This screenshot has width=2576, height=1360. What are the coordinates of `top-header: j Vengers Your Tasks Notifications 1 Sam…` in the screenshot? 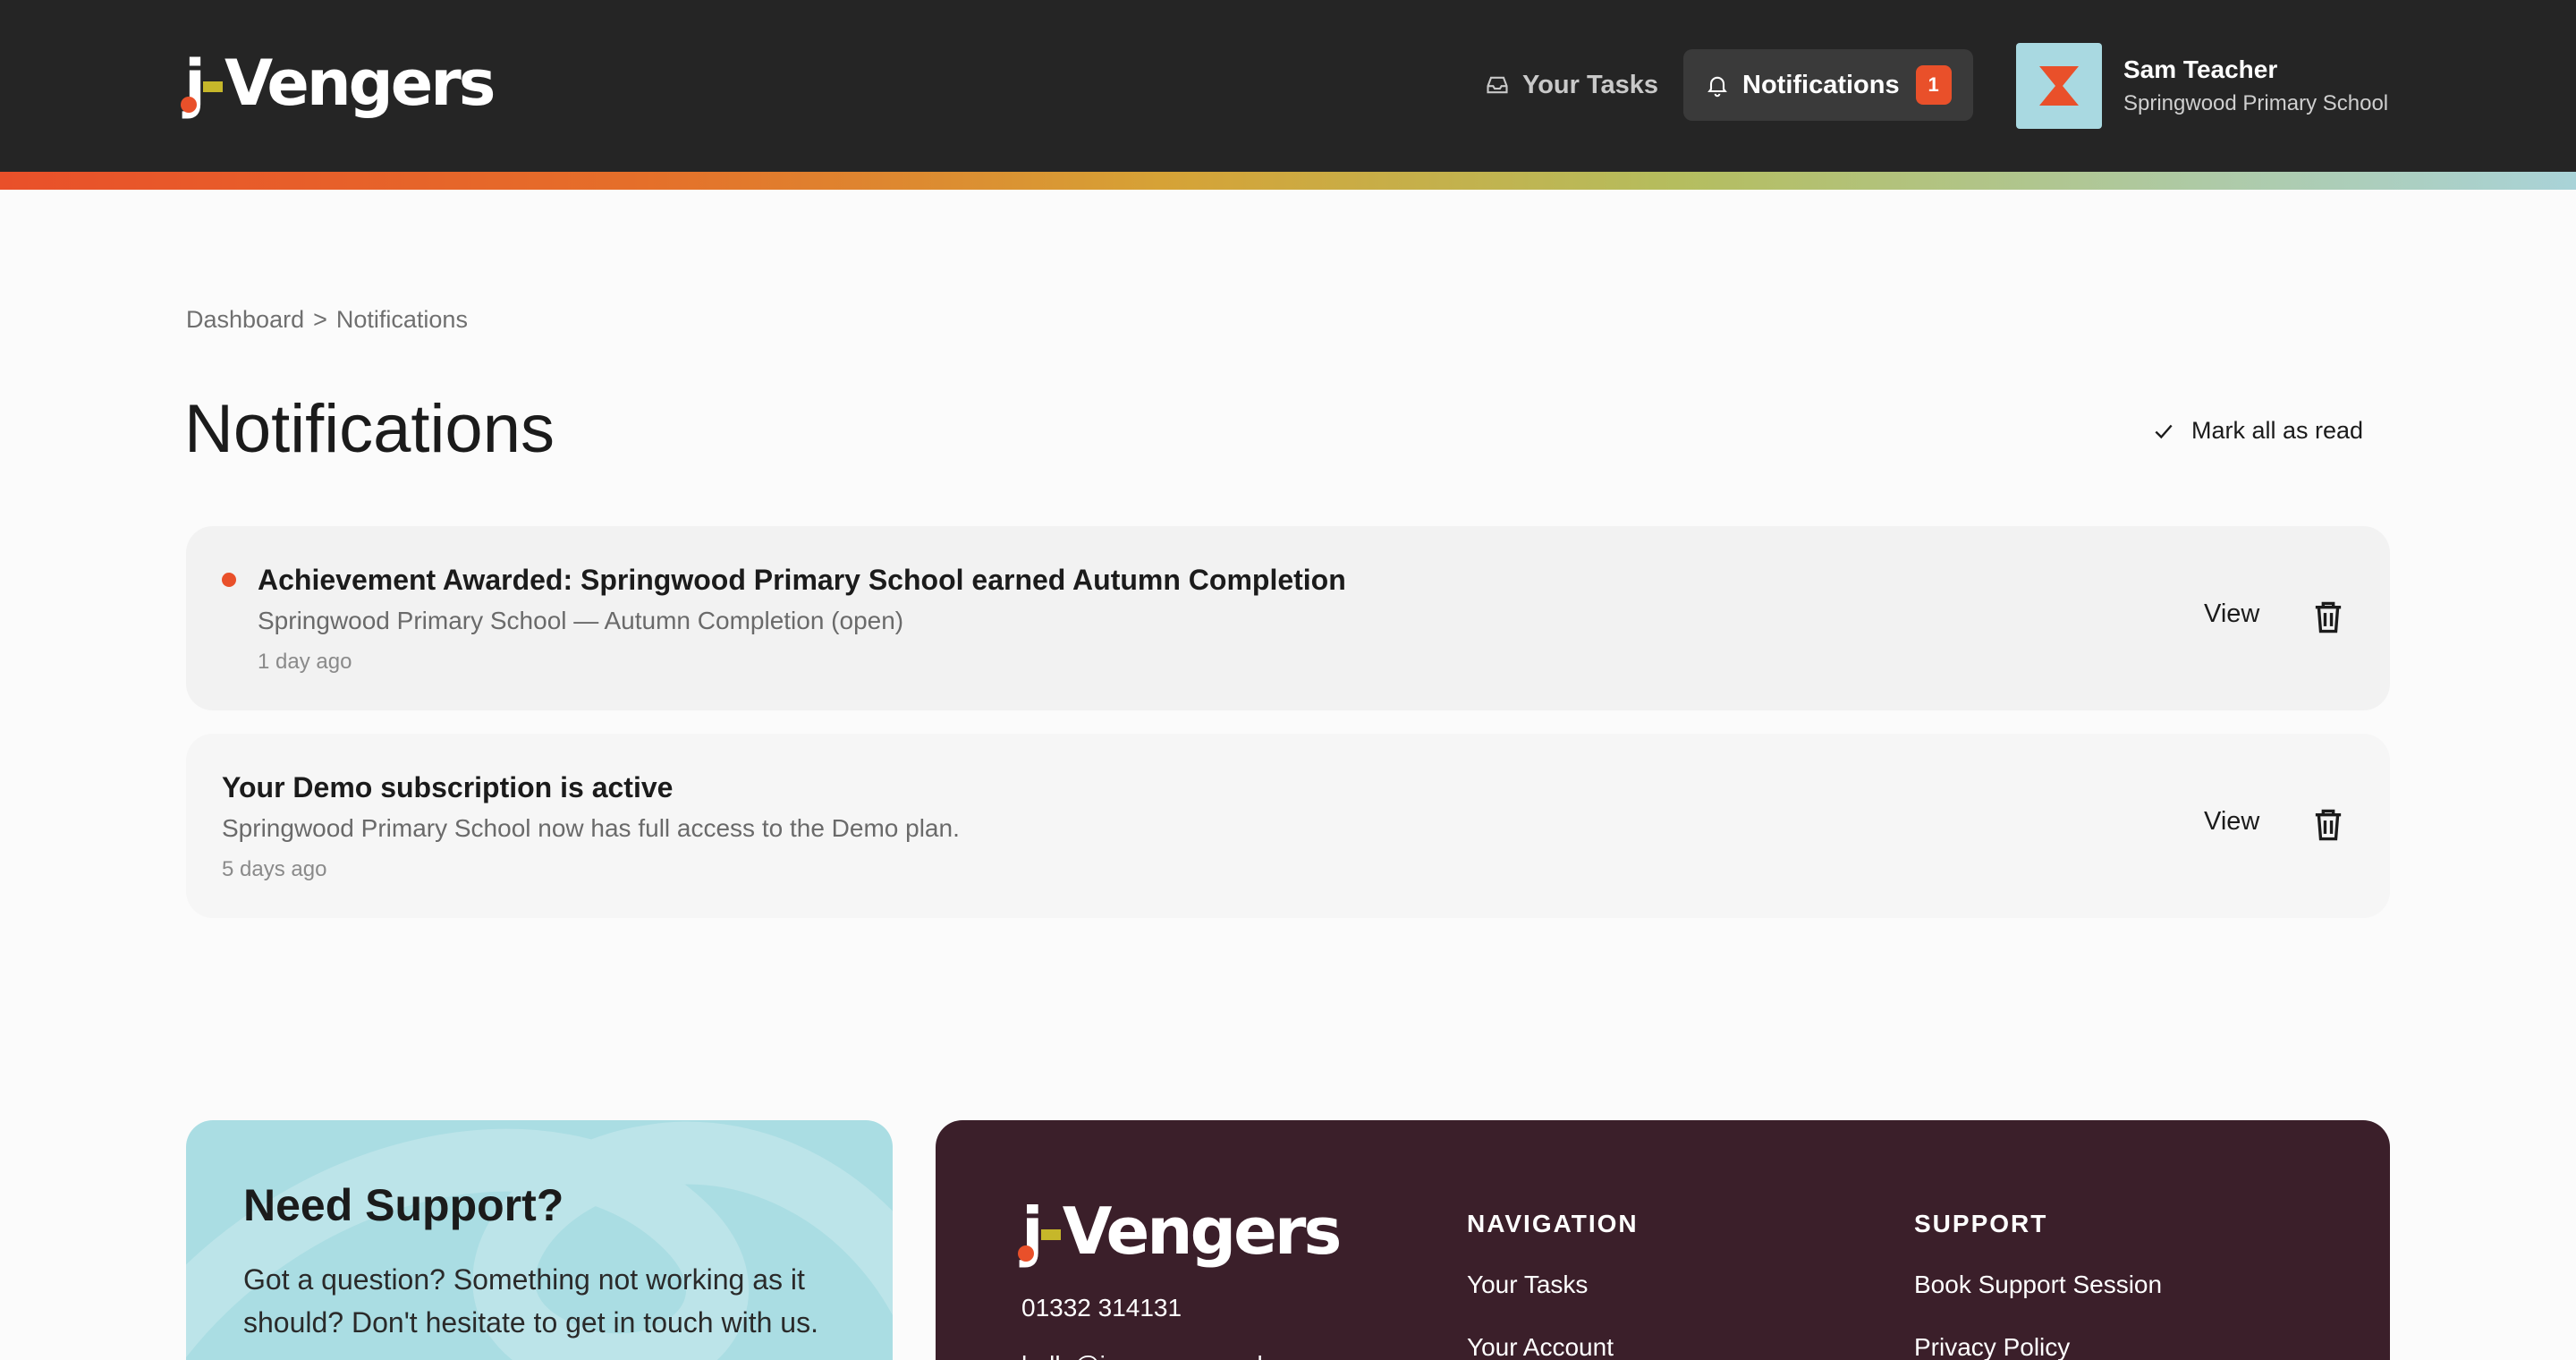 It's located at (1288, 86).